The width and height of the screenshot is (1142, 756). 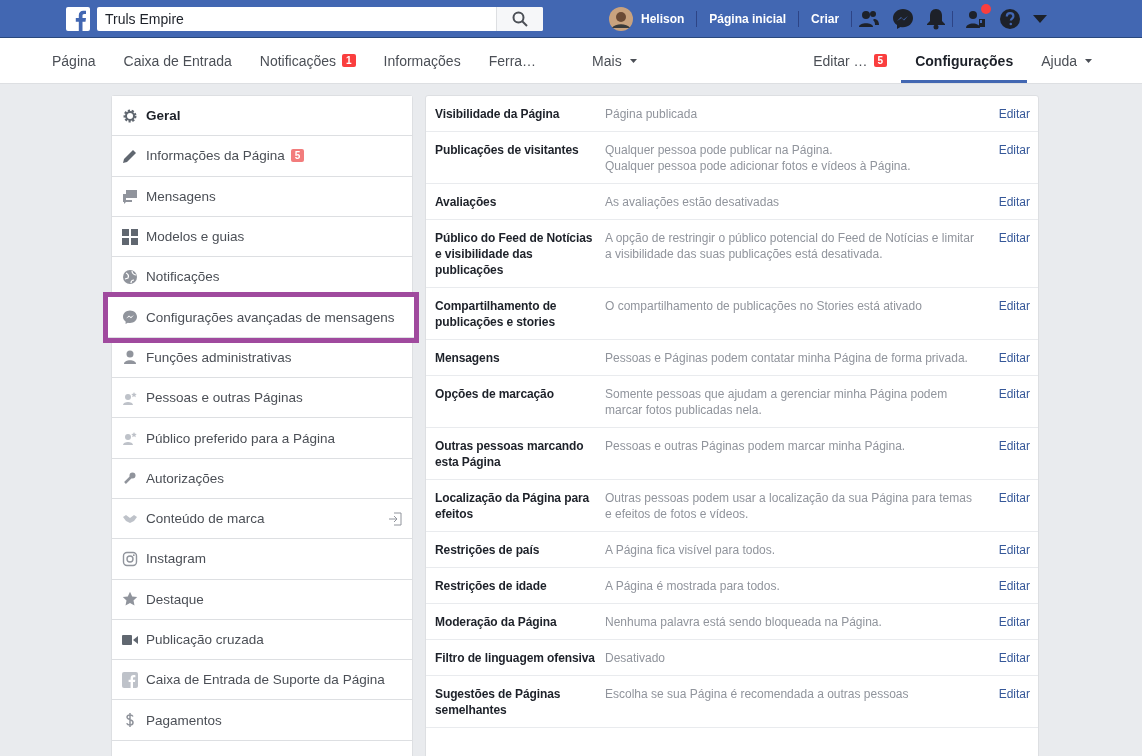 What do you see at coordinates (758, 166) in the screenshot?
I see `setting-value: Qualquer pessoa pode adicionar fotos e vídeos à Página.` at bounding box center [758, 166].